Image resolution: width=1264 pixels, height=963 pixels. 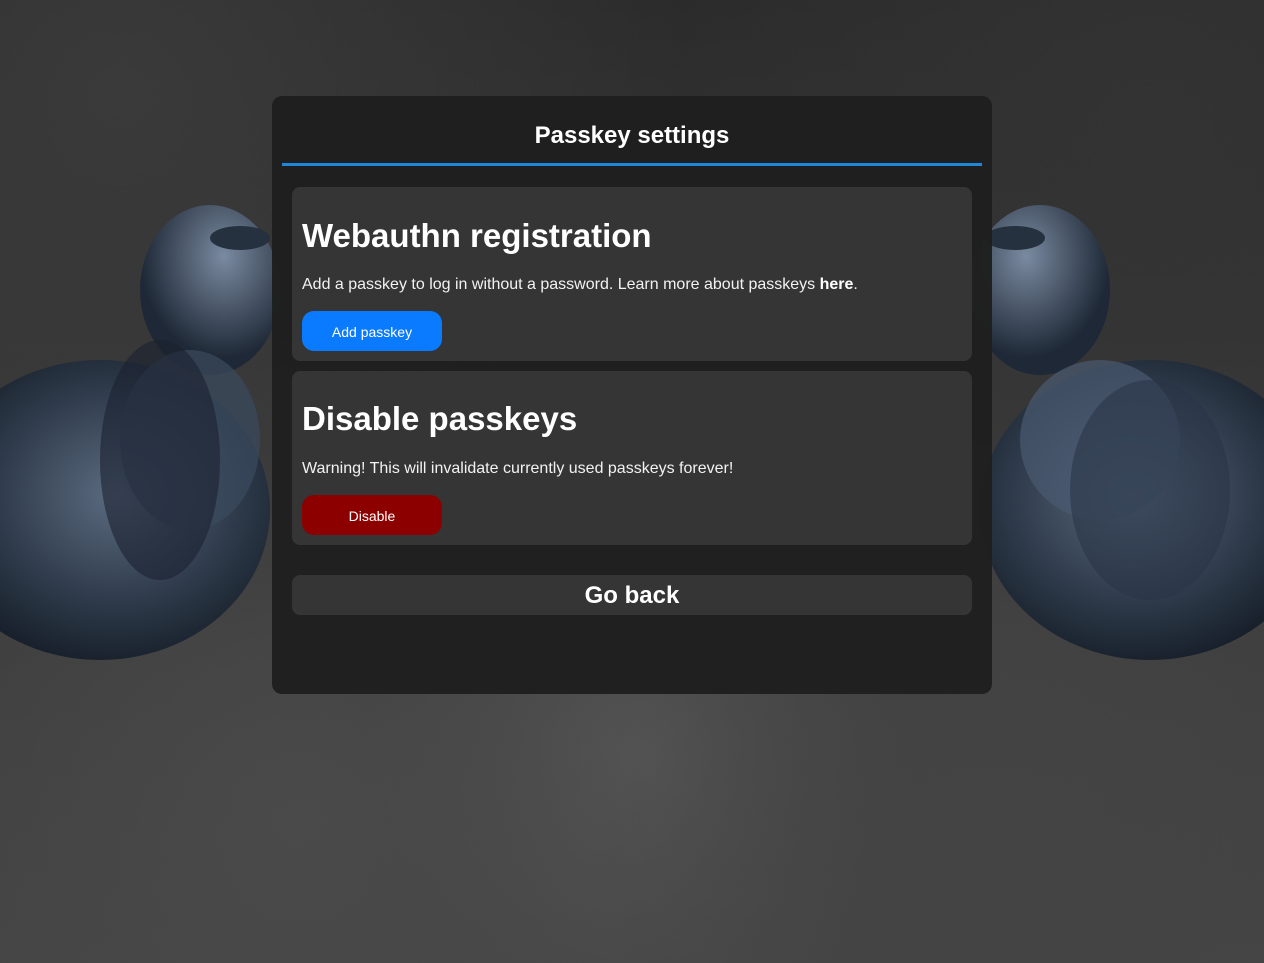 I want to click on go-back-button: Go back, so click(x=632, y=595).